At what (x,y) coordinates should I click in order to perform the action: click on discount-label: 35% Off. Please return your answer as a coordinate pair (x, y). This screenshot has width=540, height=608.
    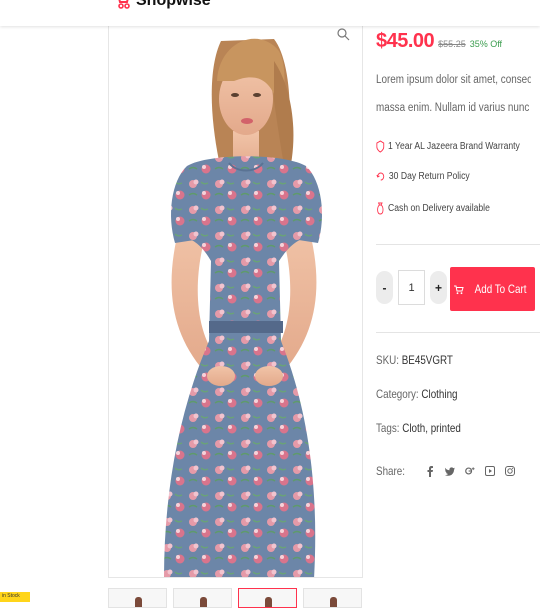
    Looking at the image, I should click on (486, 44).